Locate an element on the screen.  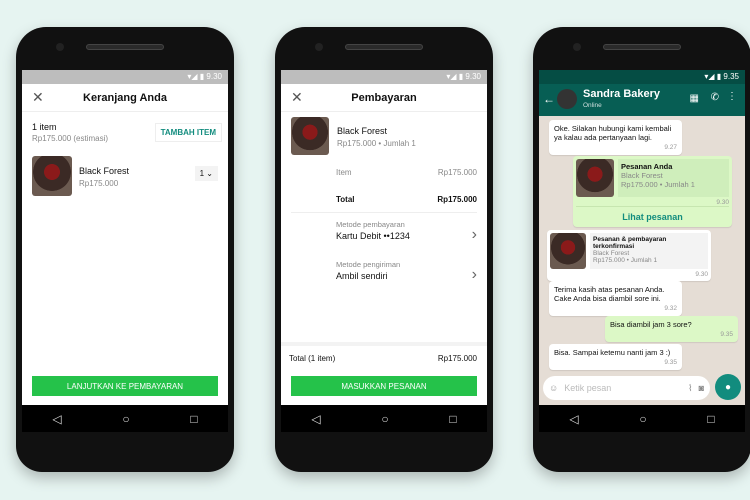
continue-button: LANJUTKAN KE PEMBAYARAN is located at coordinates (125, 386).